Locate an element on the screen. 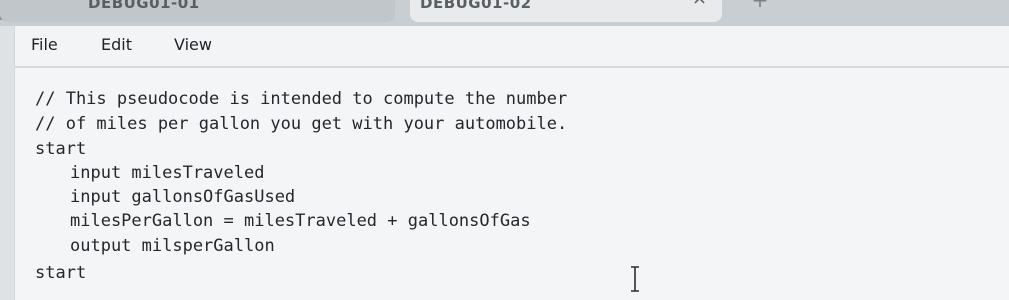 This screenshot has width=1009, height=300. code-line: input milesTraveled is located at coordinates (167, 173).